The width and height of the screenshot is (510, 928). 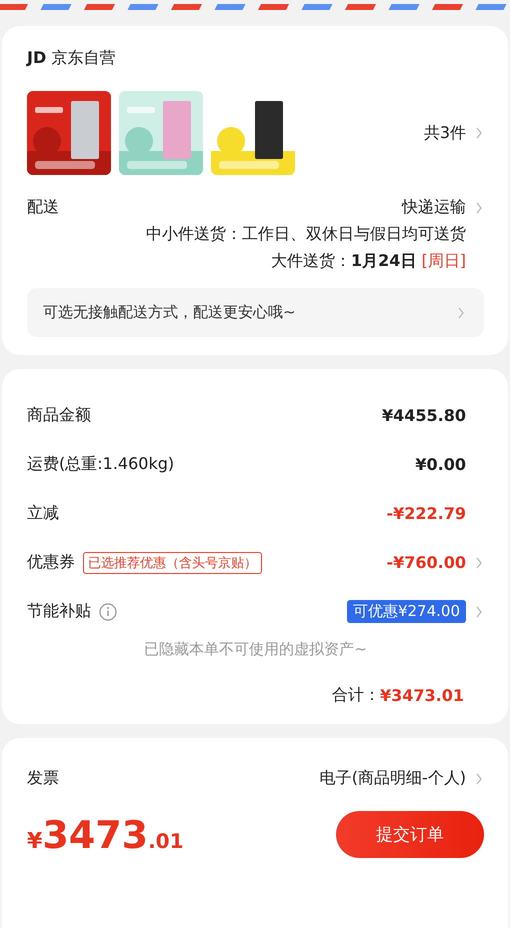 I want to click on total-label: 合计：, so click(x=356, y=695).